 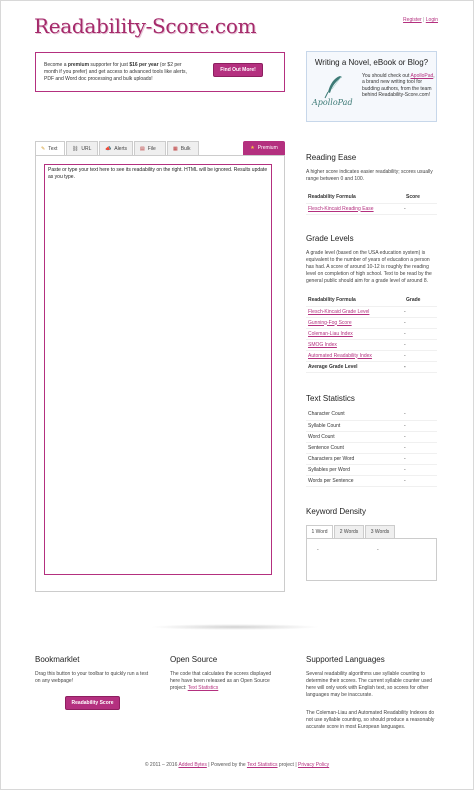 What do you see at coordinates (82, 148) in the screenshot?
I see `tab-url: ⛓ URL` at bounding box center [82, 148].